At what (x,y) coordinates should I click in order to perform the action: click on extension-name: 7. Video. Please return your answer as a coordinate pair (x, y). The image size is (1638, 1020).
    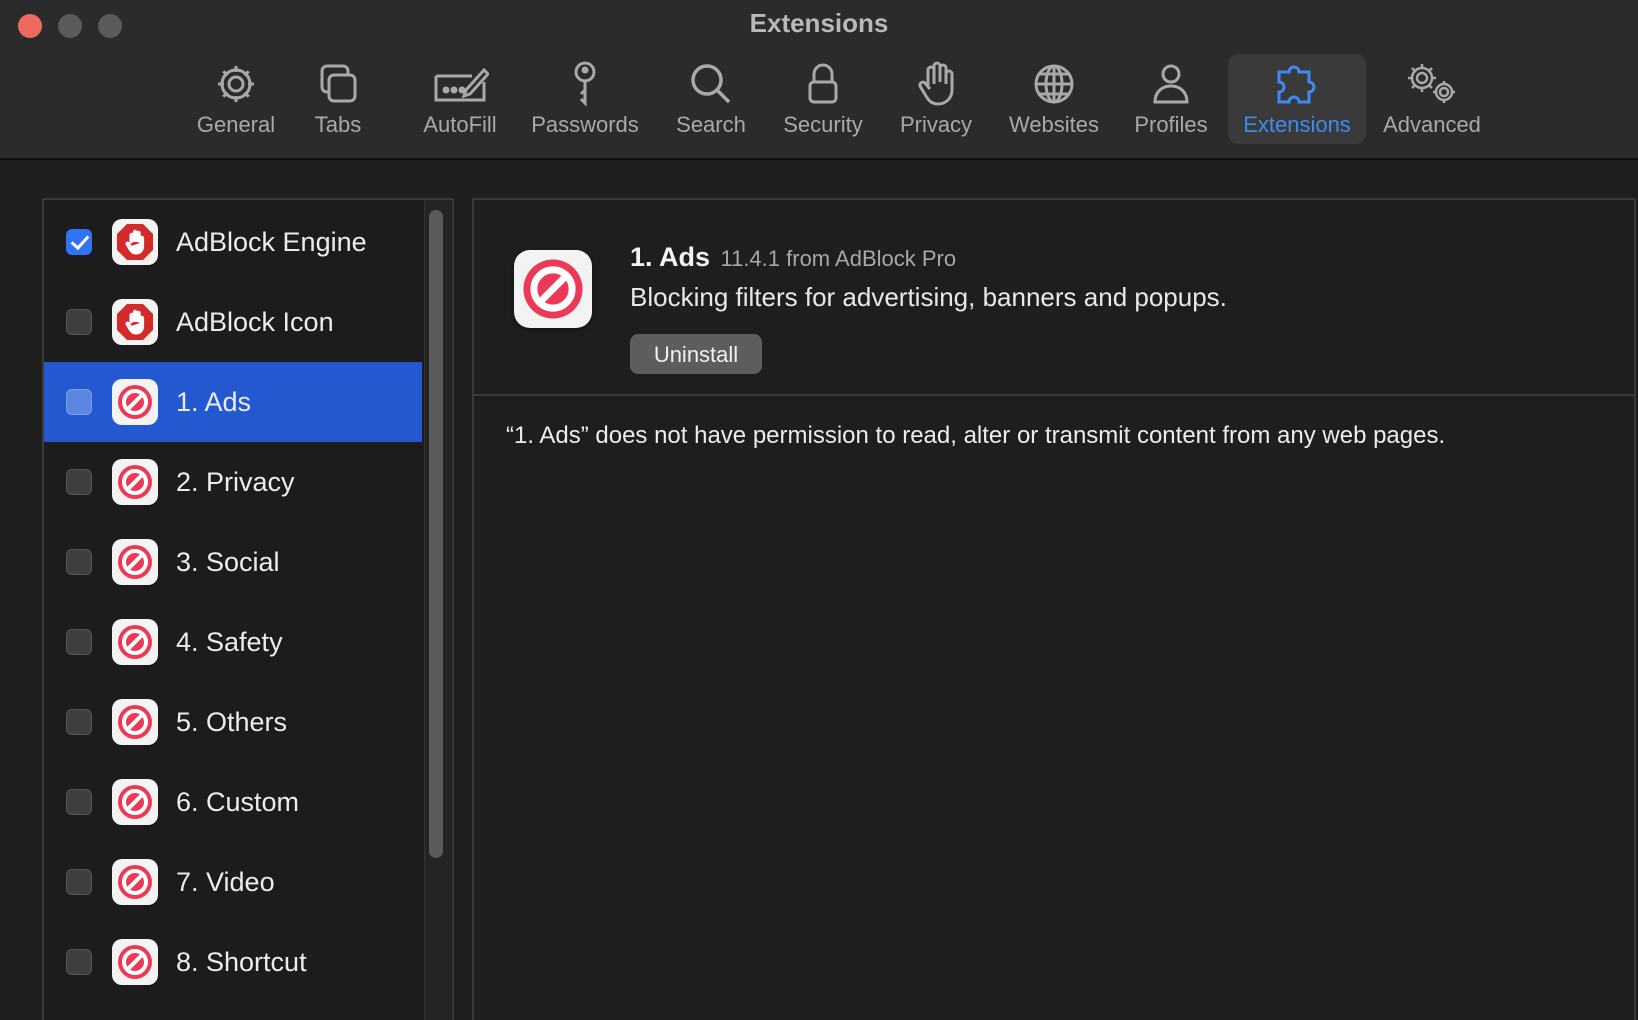
    Looking at the image, I should click on (225, 881).